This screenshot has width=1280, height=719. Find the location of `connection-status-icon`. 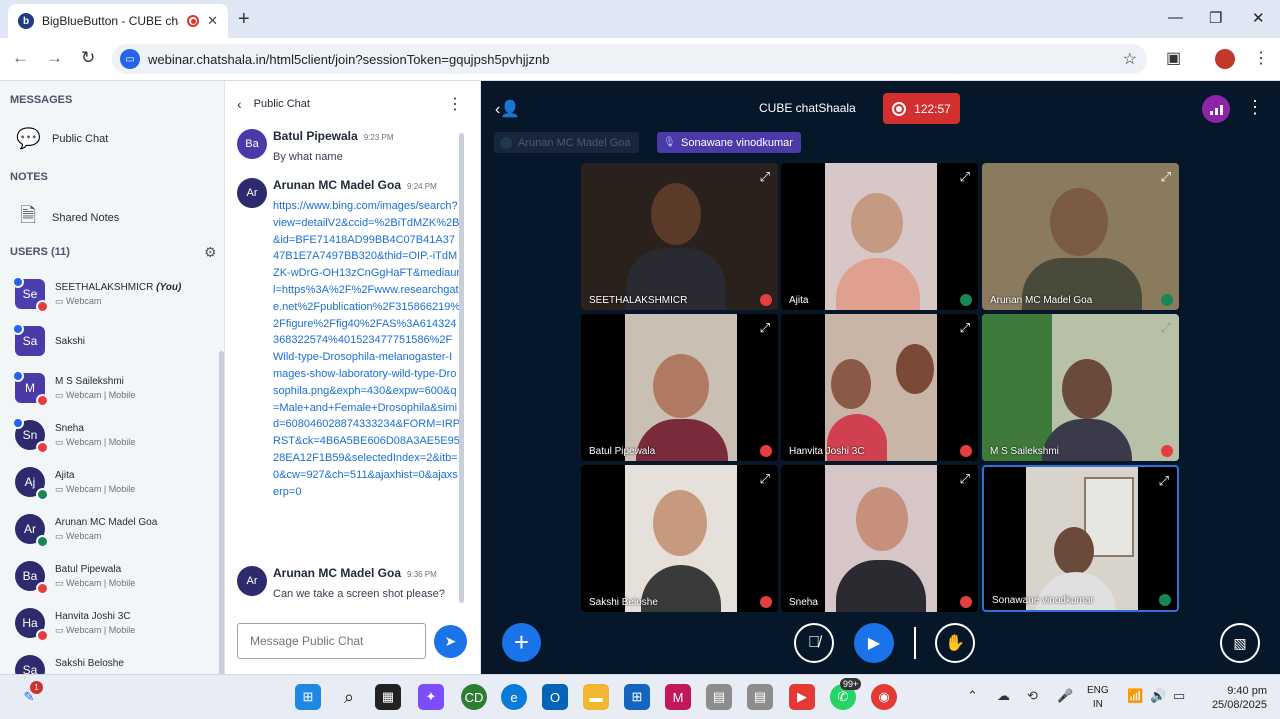

connection-status-icon is located at coordinates (1216, 109).